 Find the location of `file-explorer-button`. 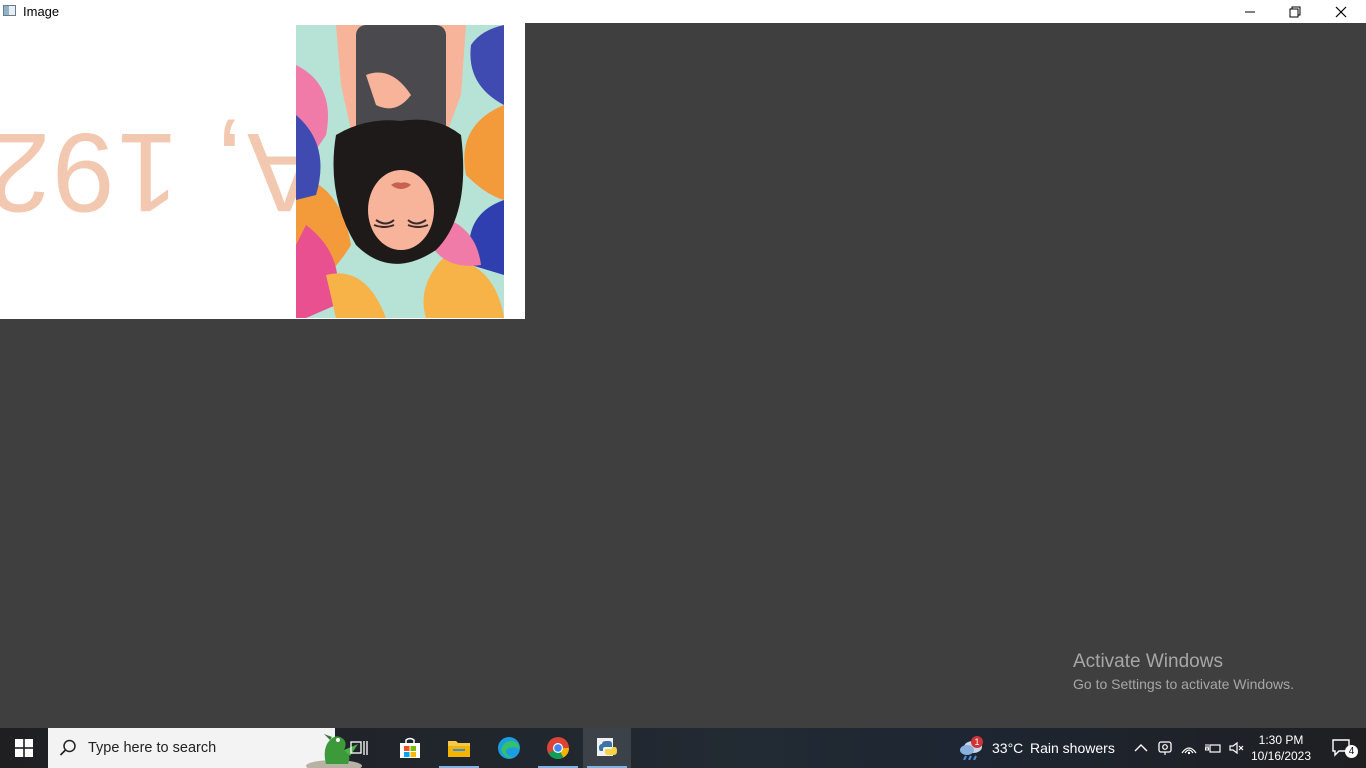

file-explorer-button is located at coordinates (459, 748).